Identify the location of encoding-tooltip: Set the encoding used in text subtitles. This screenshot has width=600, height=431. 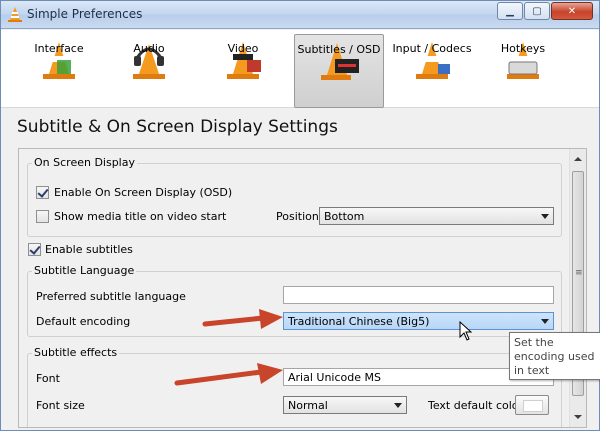
(554, 356).